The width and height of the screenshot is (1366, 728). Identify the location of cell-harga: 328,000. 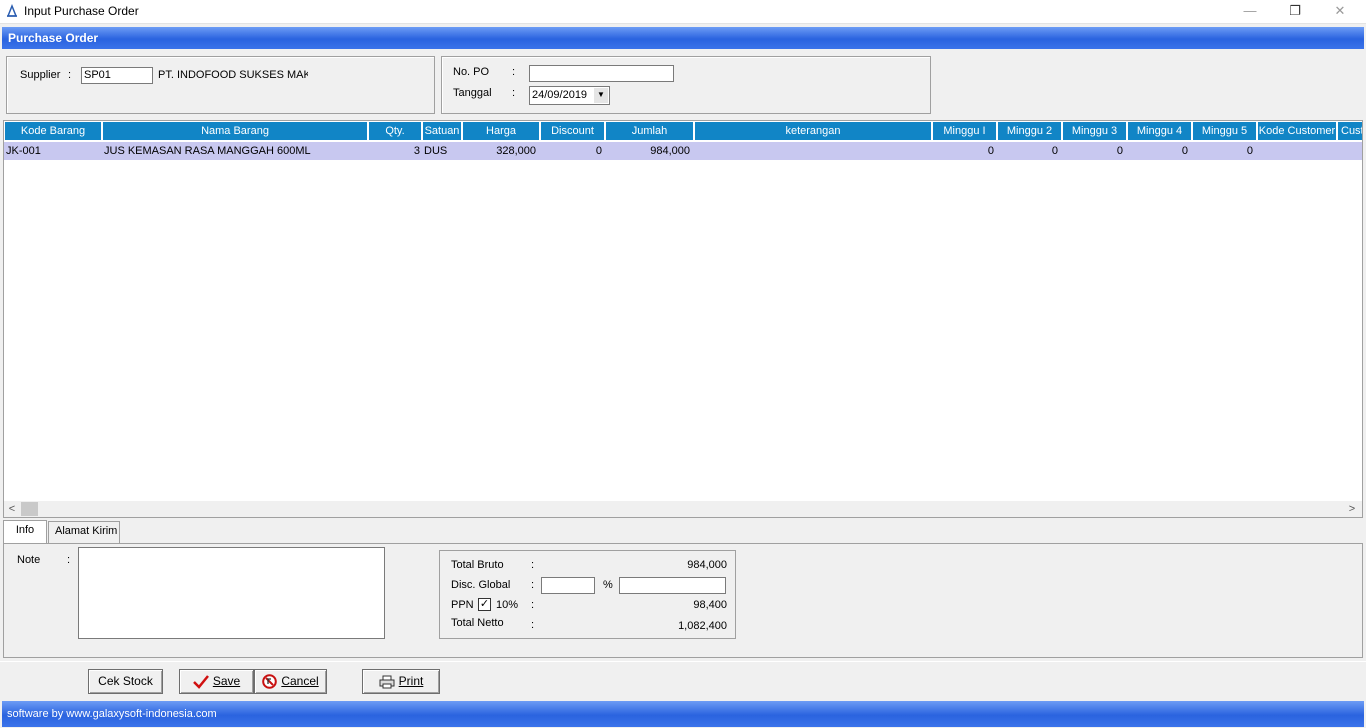
(499, 151).